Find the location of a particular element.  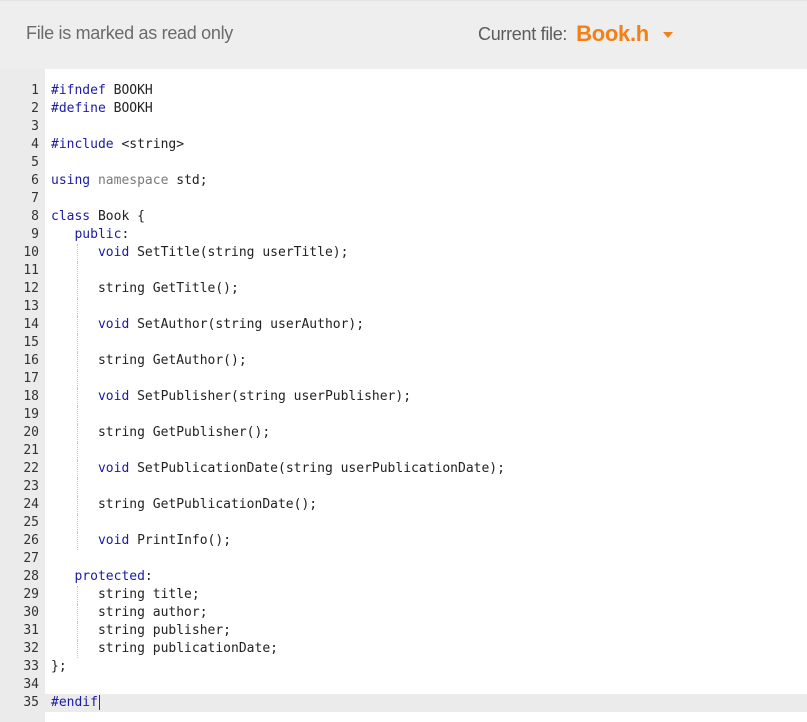

code-line: 24 string GetPublicationDate(); is located at coordinates (403, 505).